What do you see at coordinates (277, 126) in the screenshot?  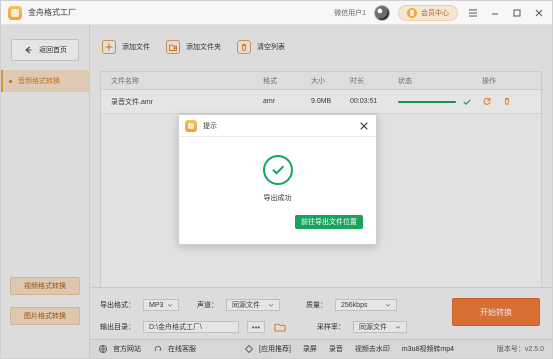 I see `dialog-header: 提示` at bounding box center [277, 126].